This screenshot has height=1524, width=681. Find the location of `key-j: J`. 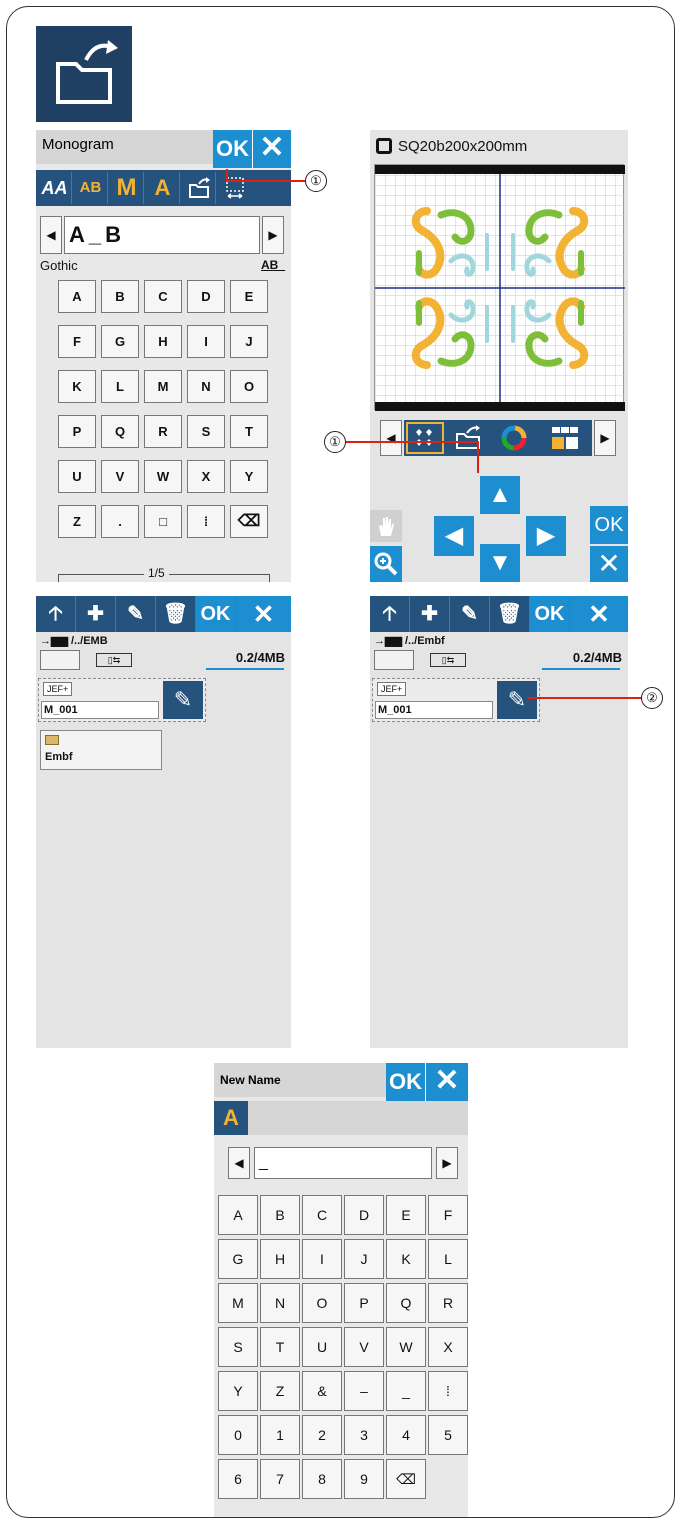

key-j: J is located at coordinates (249, 341).